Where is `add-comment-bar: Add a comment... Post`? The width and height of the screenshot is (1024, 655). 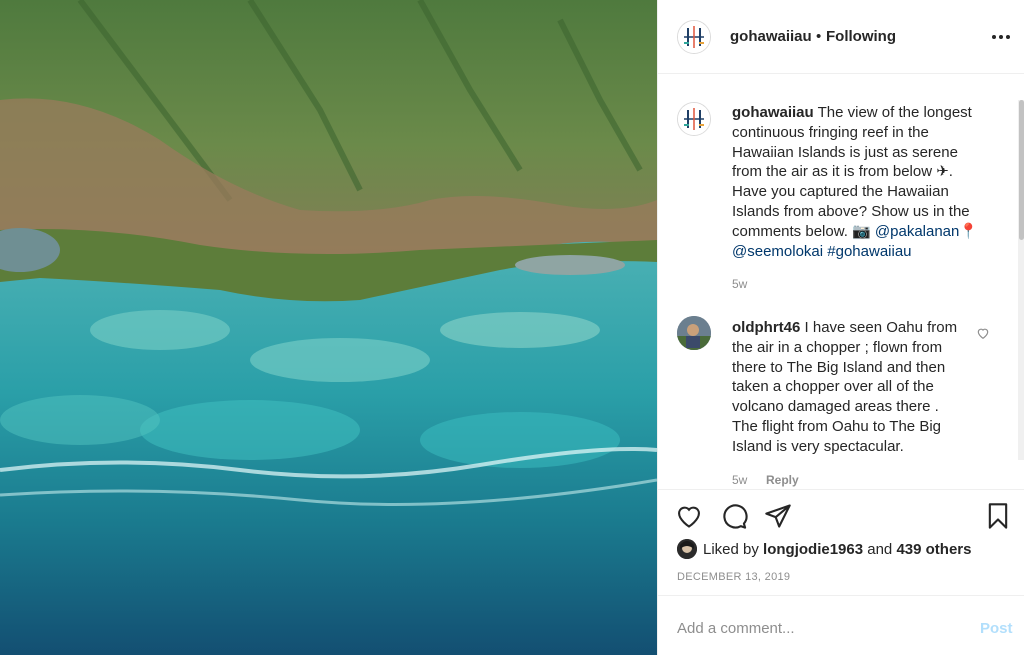 add-comment-bar: Add a comment... Post is located at coordinates (841, 625).